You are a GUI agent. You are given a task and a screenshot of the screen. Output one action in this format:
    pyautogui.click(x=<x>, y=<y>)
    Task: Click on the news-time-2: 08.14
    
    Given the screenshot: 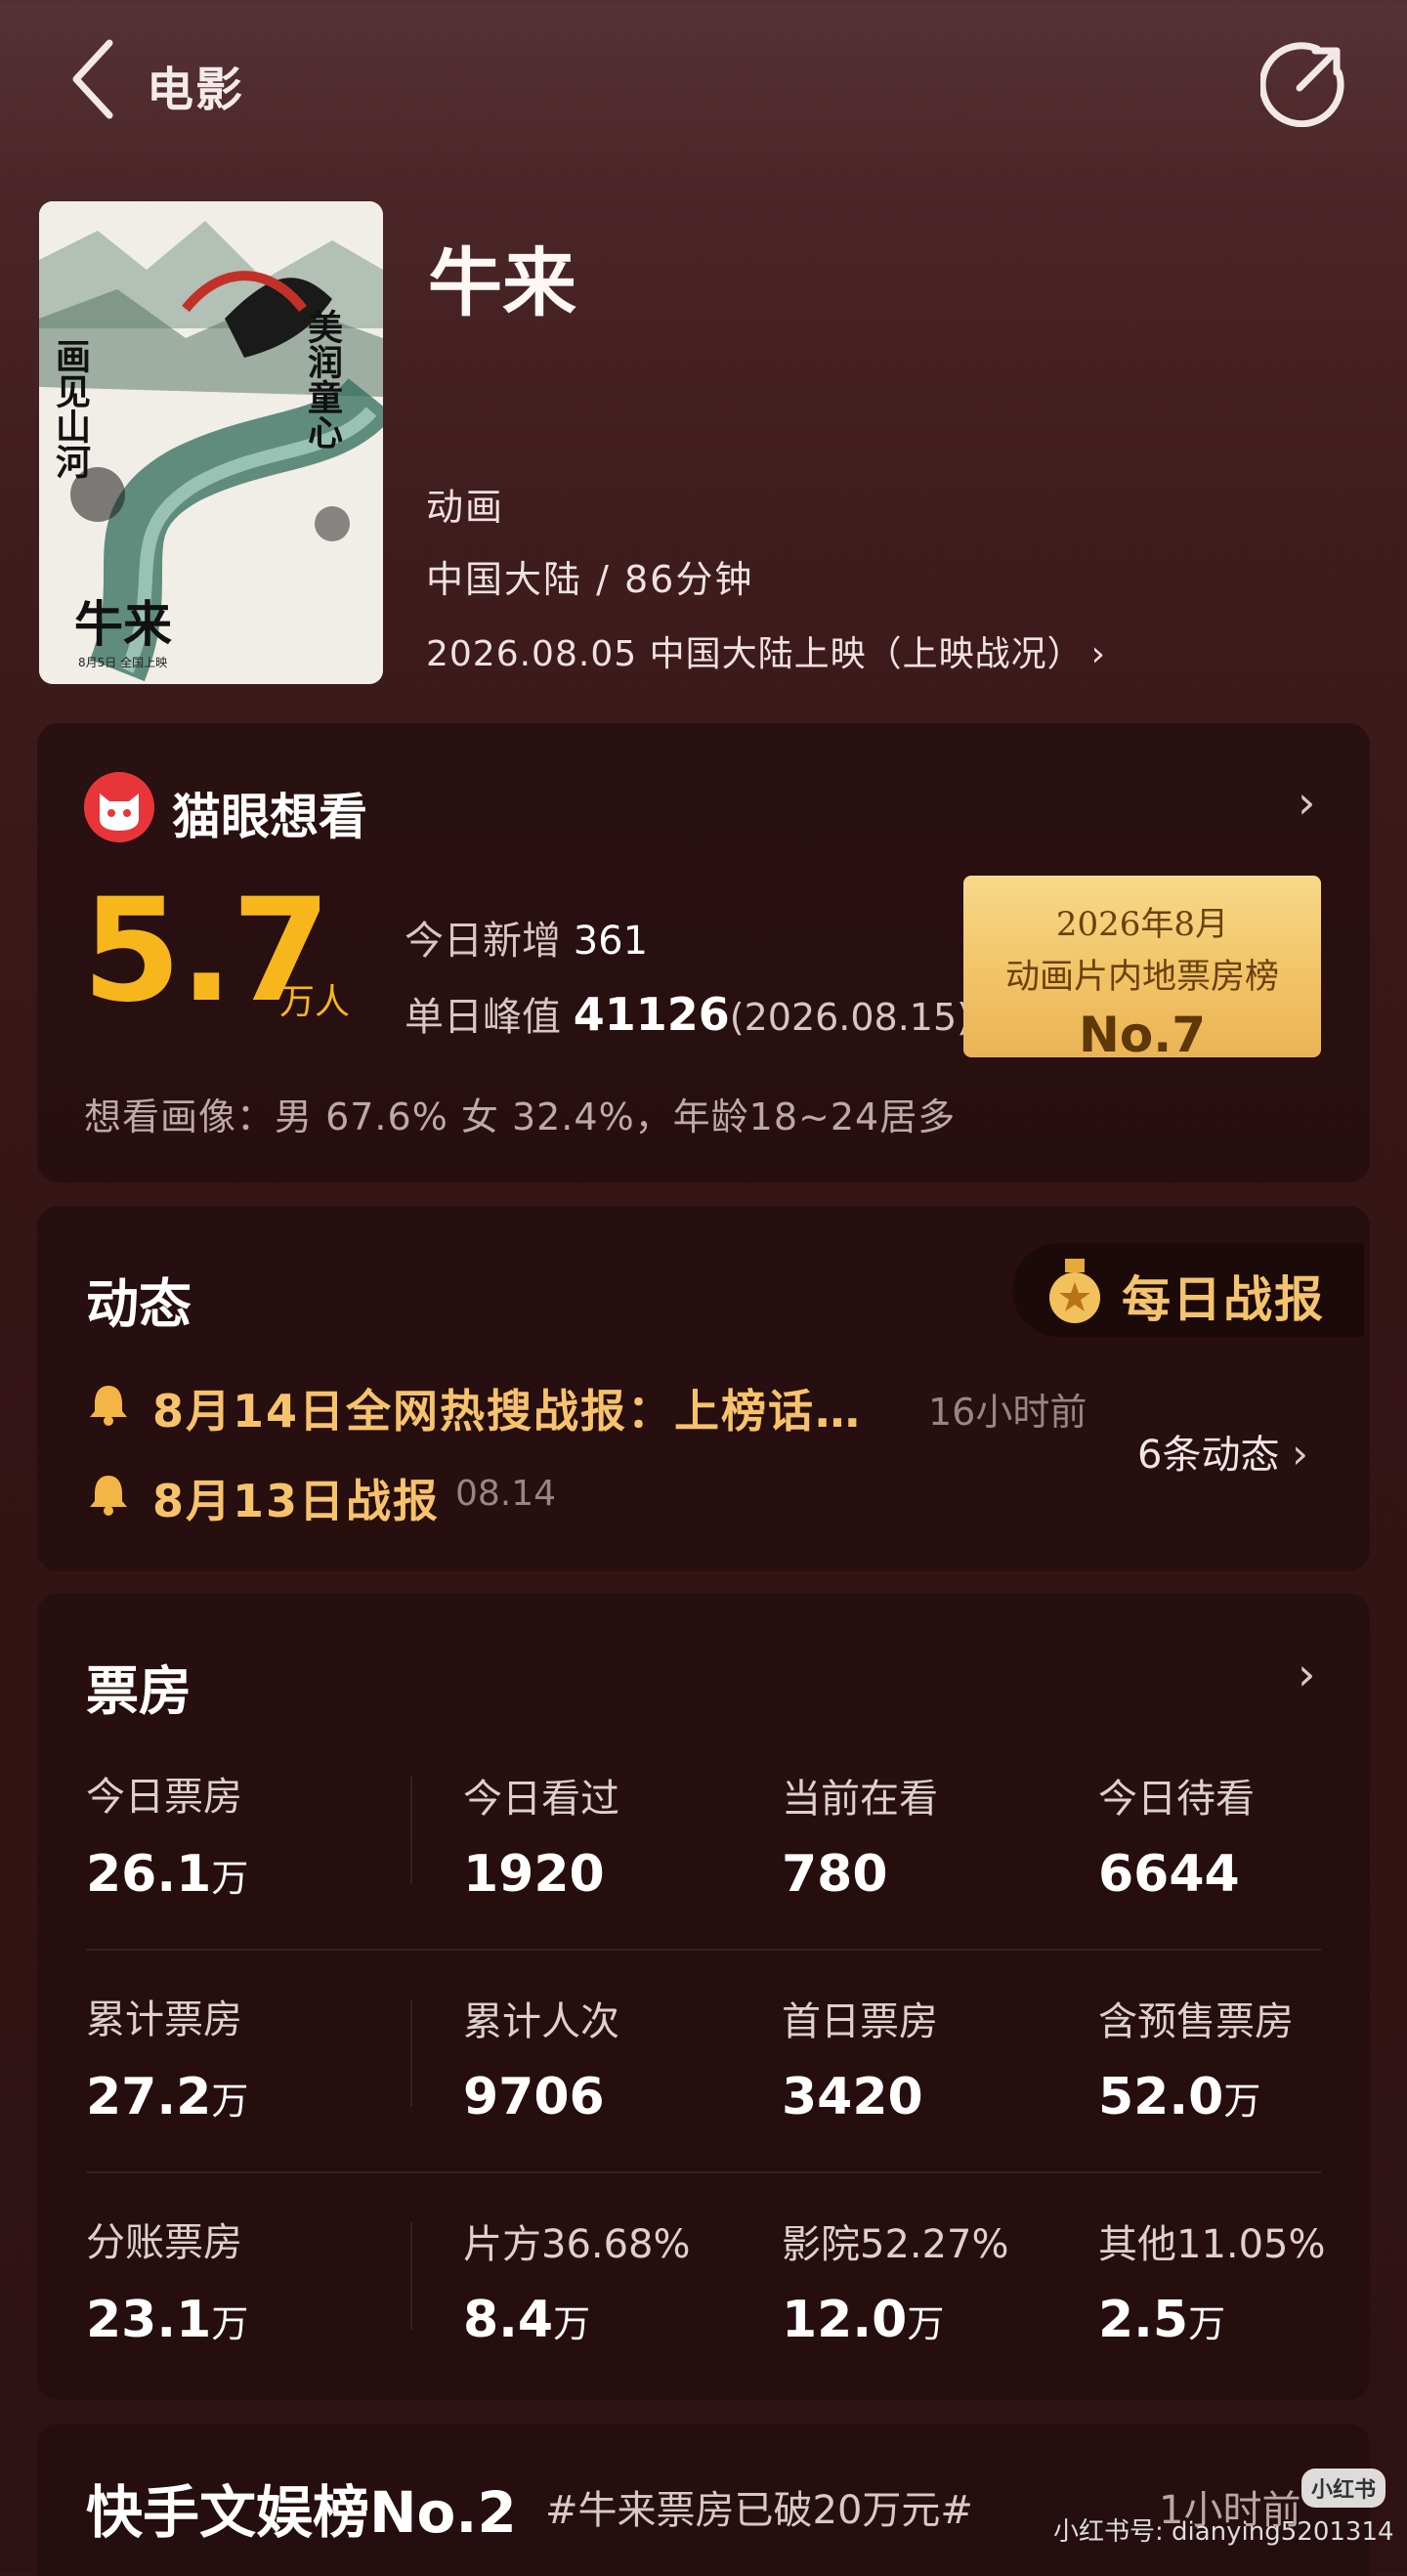 What is the action you would take?
    pyautogui.click(x=506, y=1494)
    